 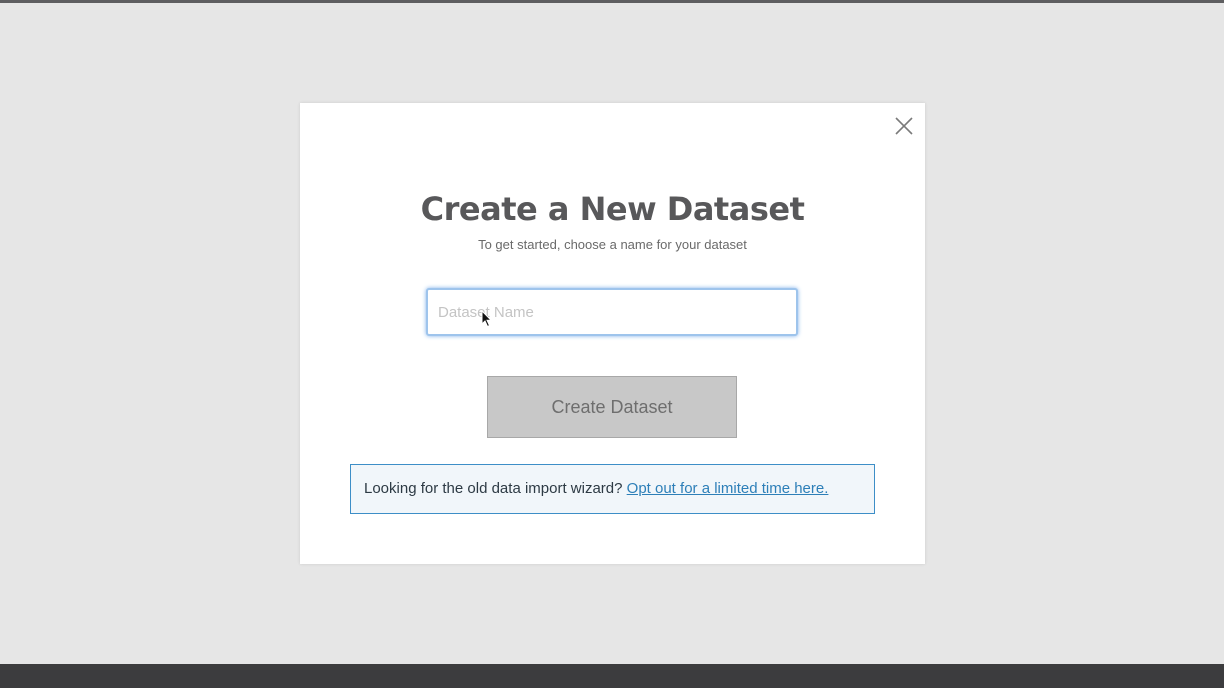 I want to click on top-bar, so click(x=612, y=1).